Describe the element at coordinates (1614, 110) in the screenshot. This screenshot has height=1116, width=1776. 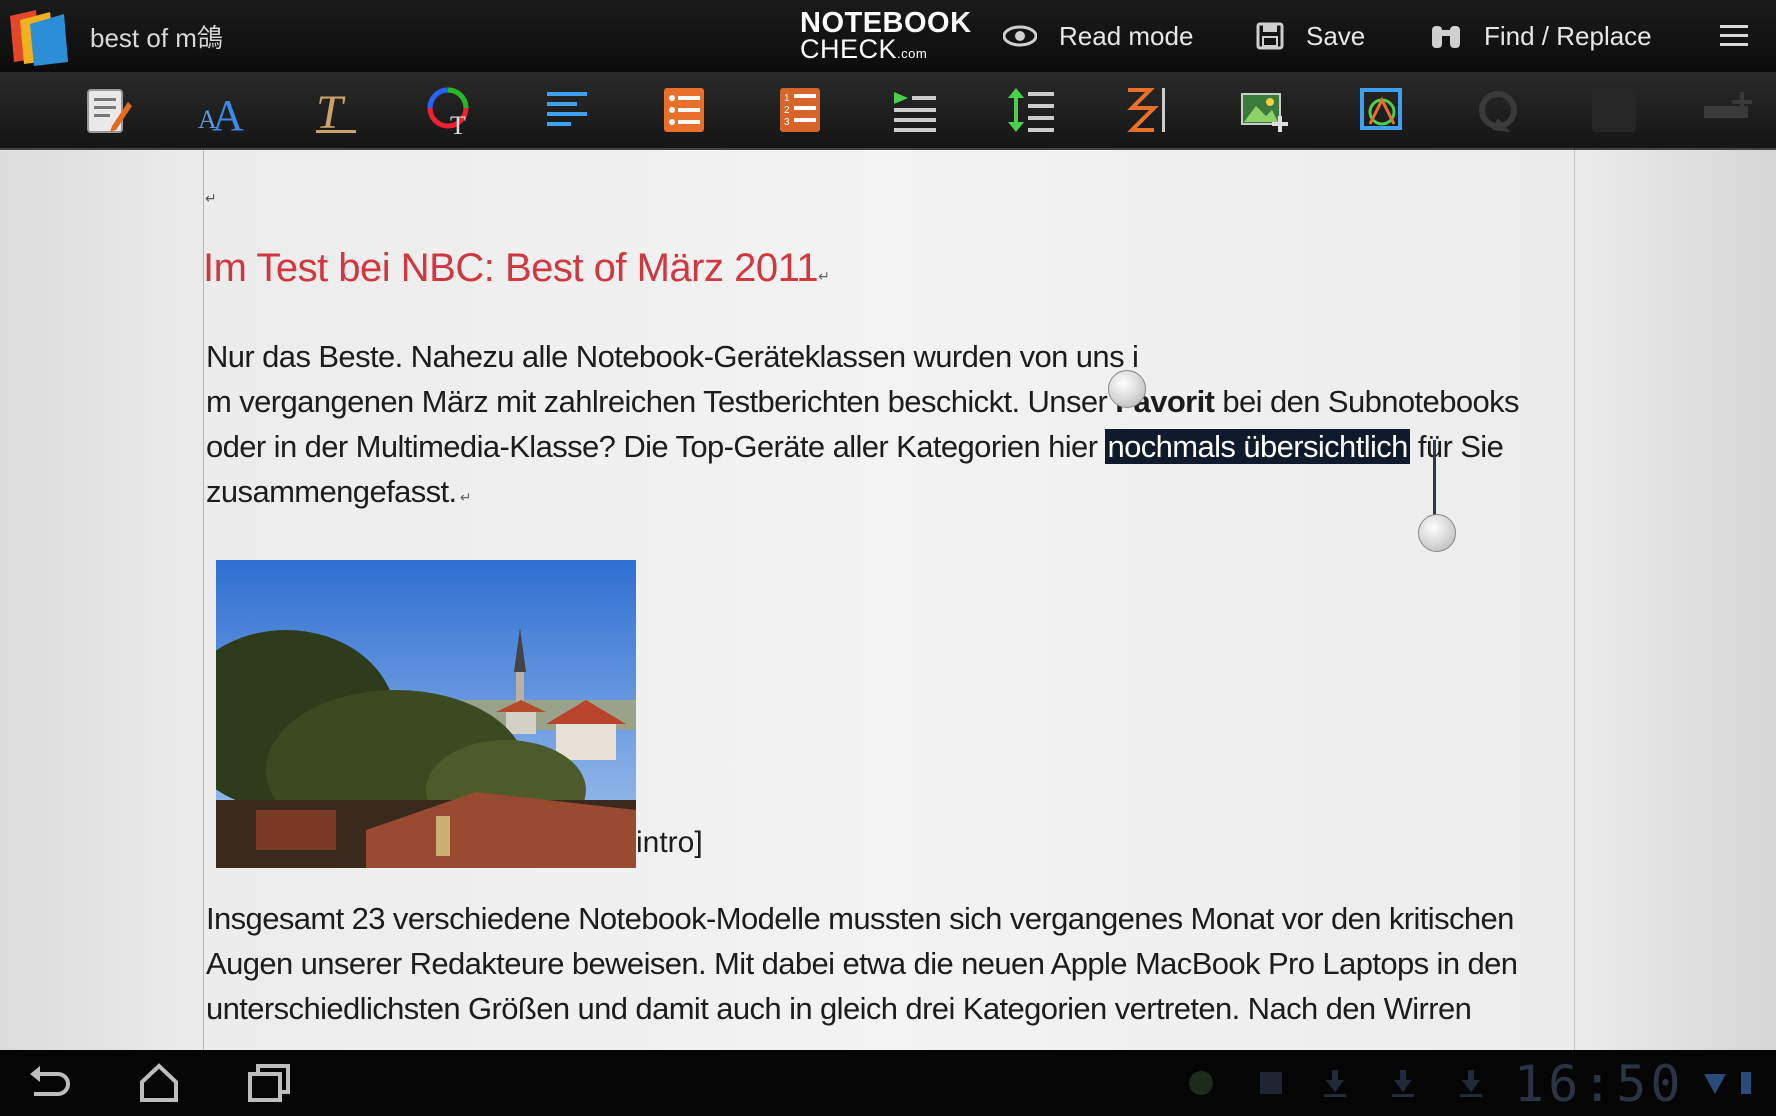
I see `blank-tool-icon` at that location.